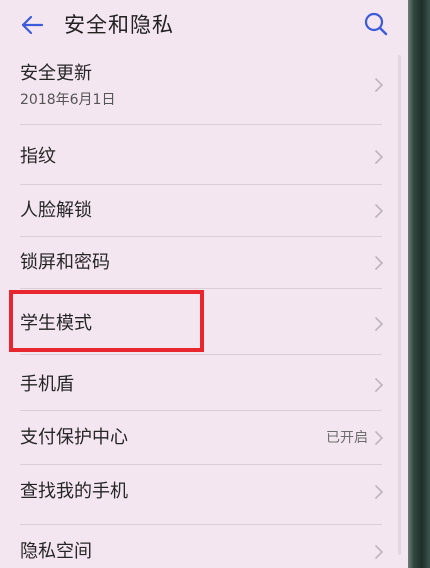 Image resolution: width=430 pixels, height=568 pixels. I want to click on list-item-fingerprint: 指纹, so click(204, 156).